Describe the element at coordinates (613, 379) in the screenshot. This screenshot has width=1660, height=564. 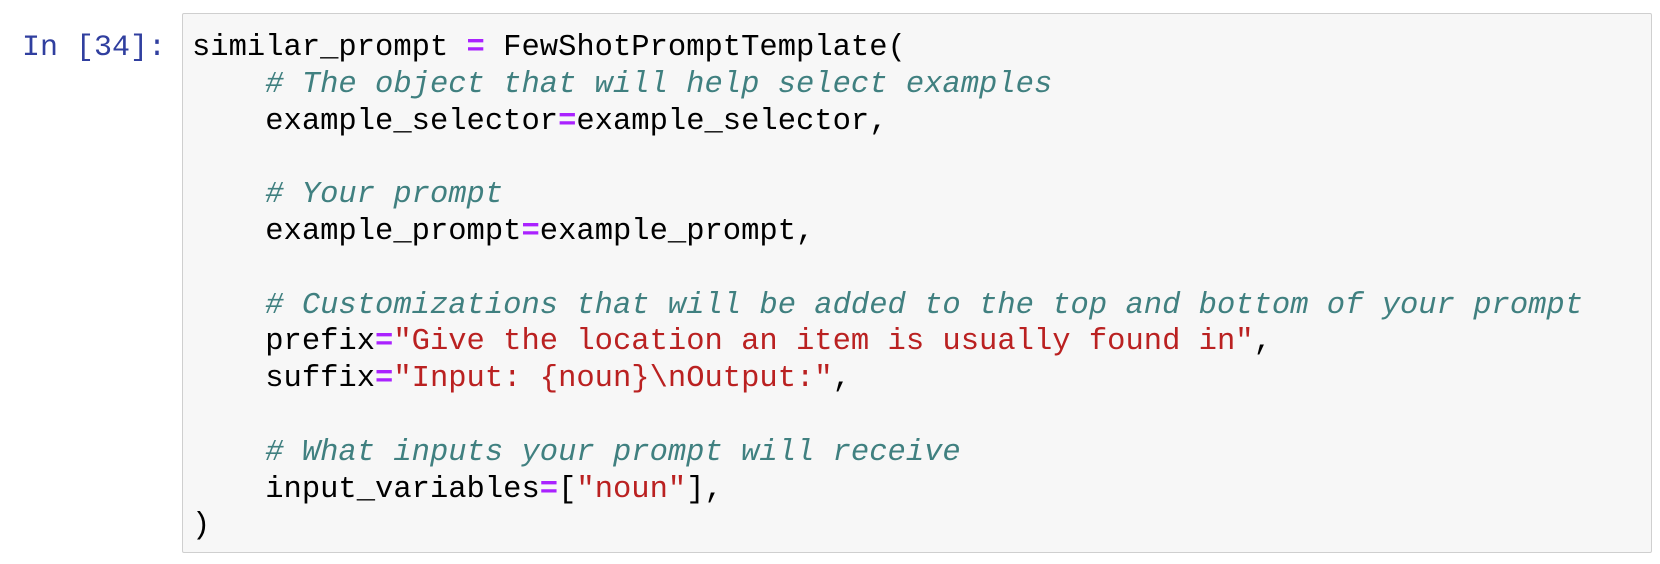
I see `string-literal: "Input: {noun}\nOutput:"` at that location.